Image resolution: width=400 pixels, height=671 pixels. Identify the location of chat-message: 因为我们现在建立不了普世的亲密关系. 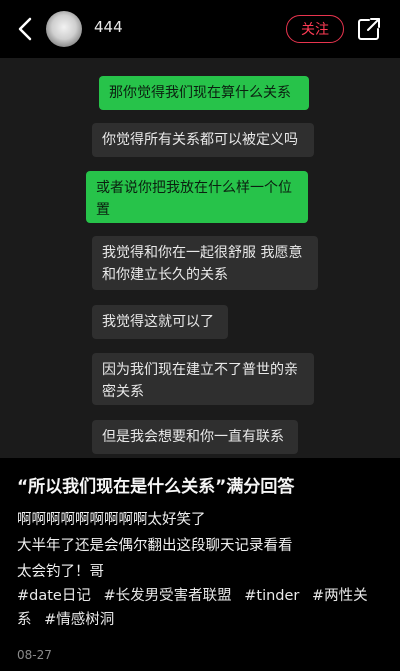
(203, 379).